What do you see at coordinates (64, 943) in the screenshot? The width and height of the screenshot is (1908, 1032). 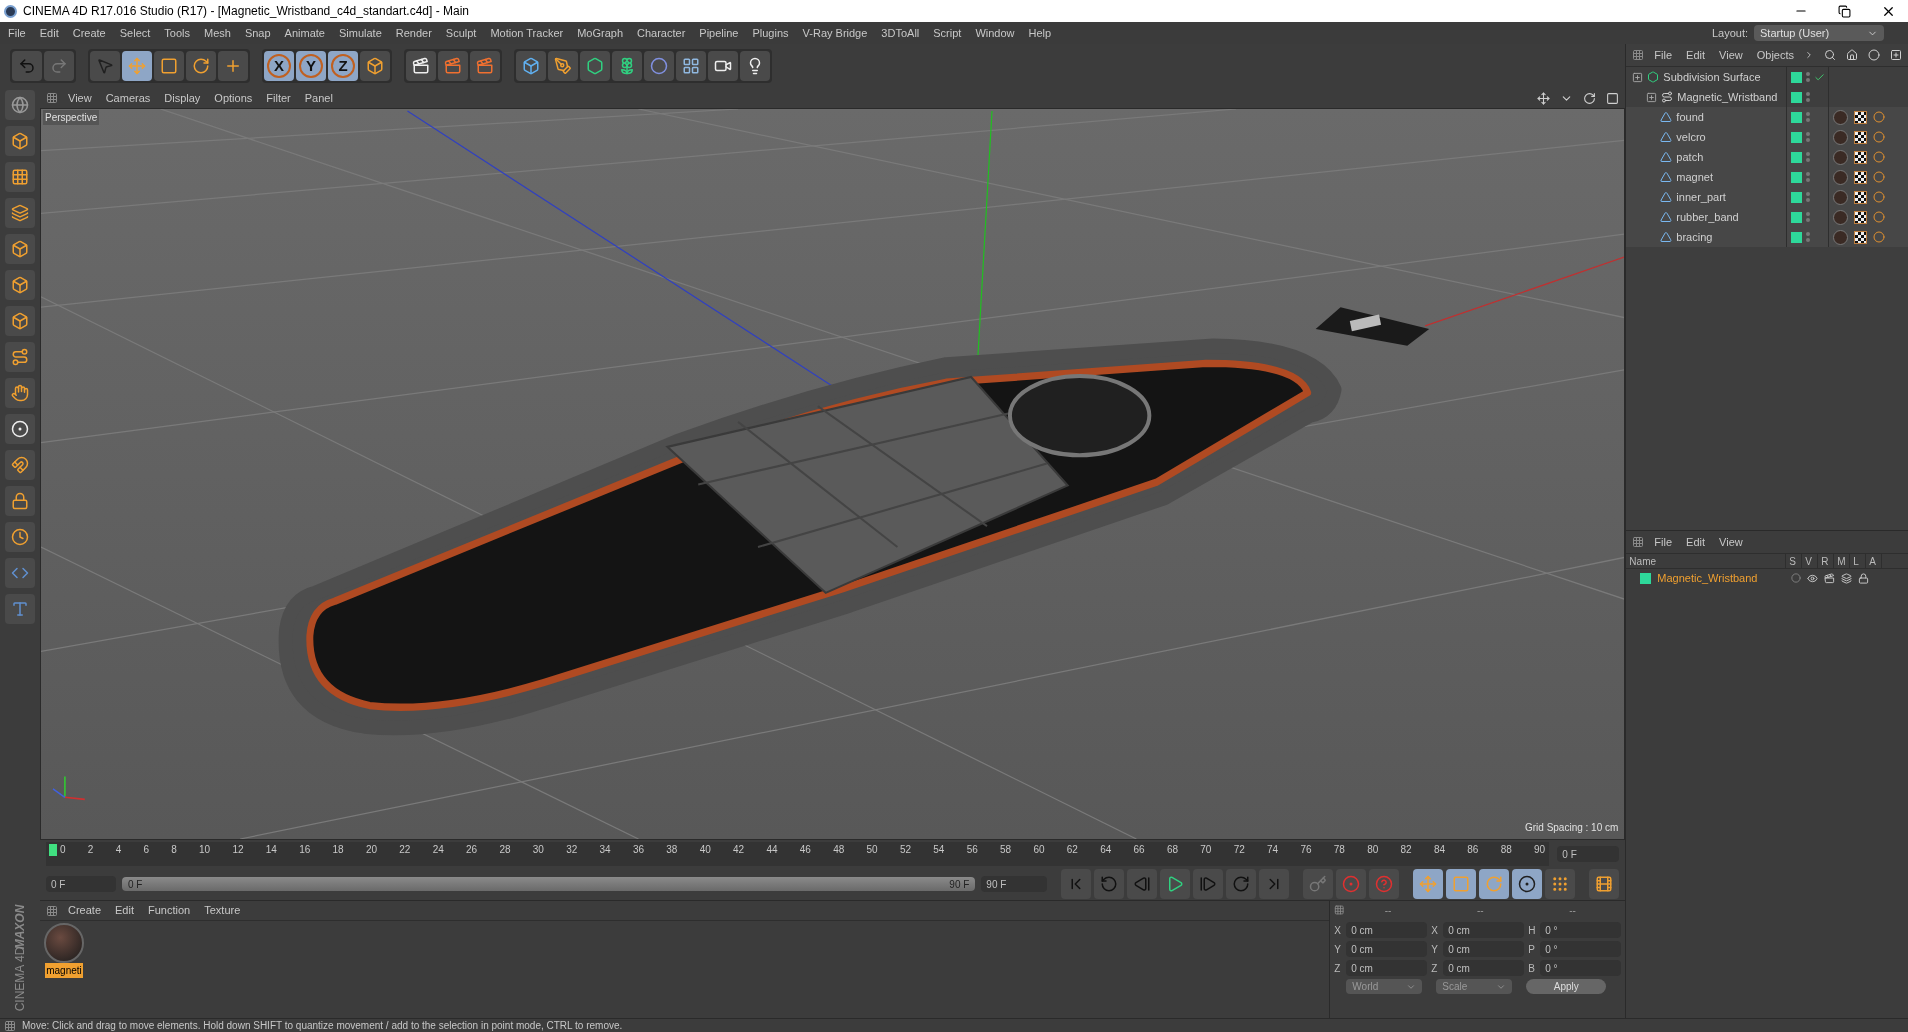 I see `material-preview-icon` at bounding box center [64, 943].